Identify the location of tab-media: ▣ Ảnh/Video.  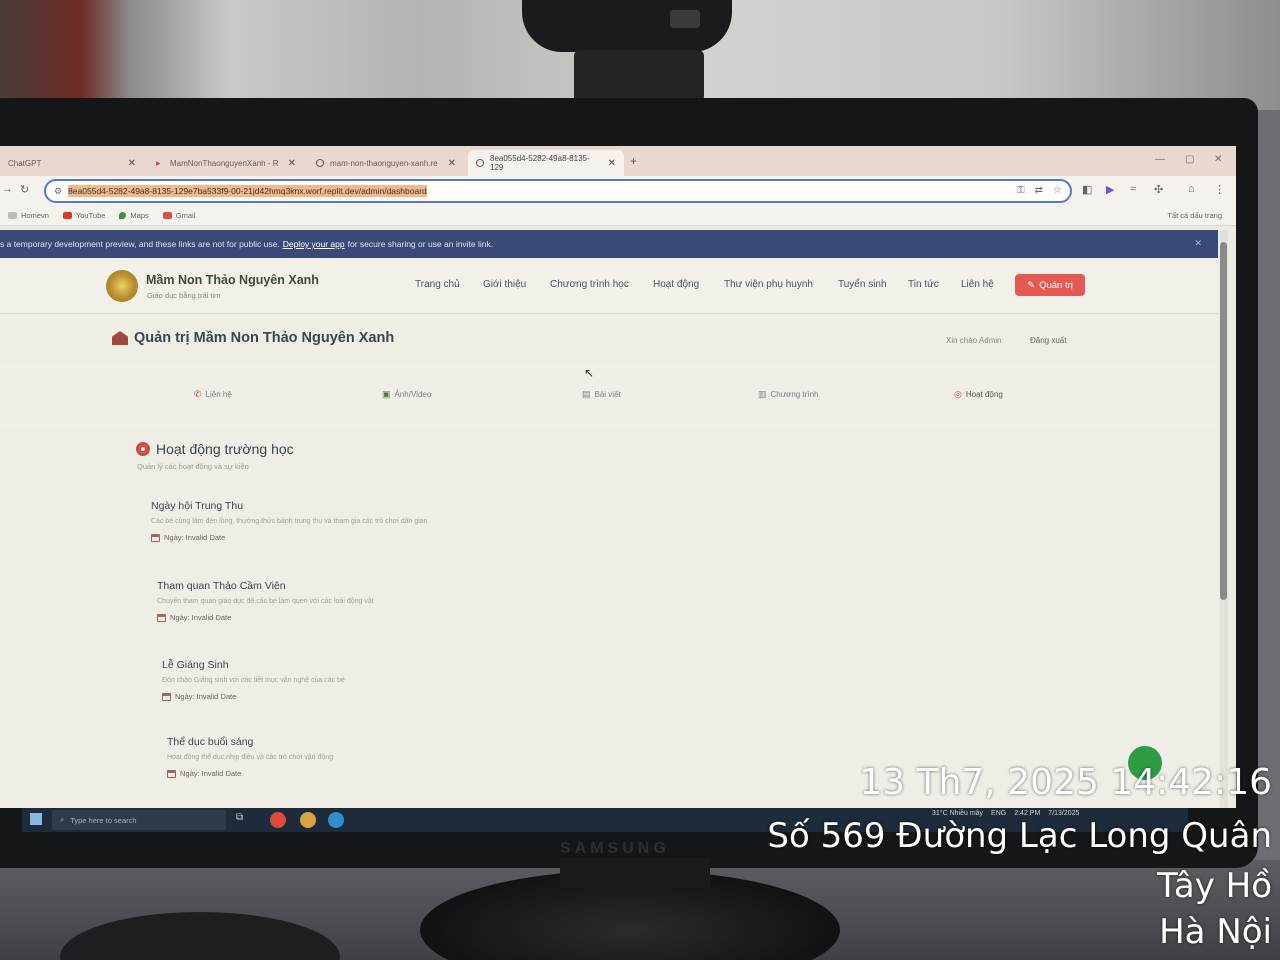
(406, 394).